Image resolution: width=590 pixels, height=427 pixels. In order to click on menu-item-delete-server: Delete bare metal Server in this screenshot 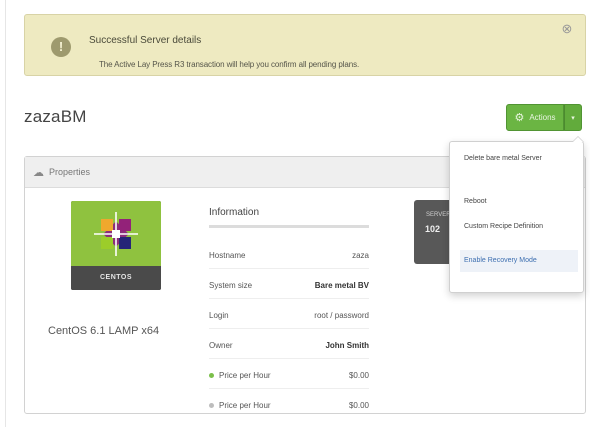, I will do `click(519, 159)`.